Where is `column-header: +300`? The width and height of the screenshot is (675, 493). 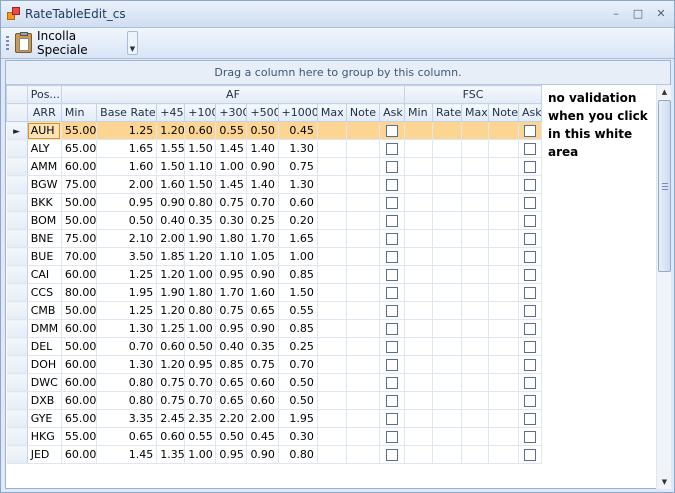
column-header: +300 is located at coordinates (231, 112).